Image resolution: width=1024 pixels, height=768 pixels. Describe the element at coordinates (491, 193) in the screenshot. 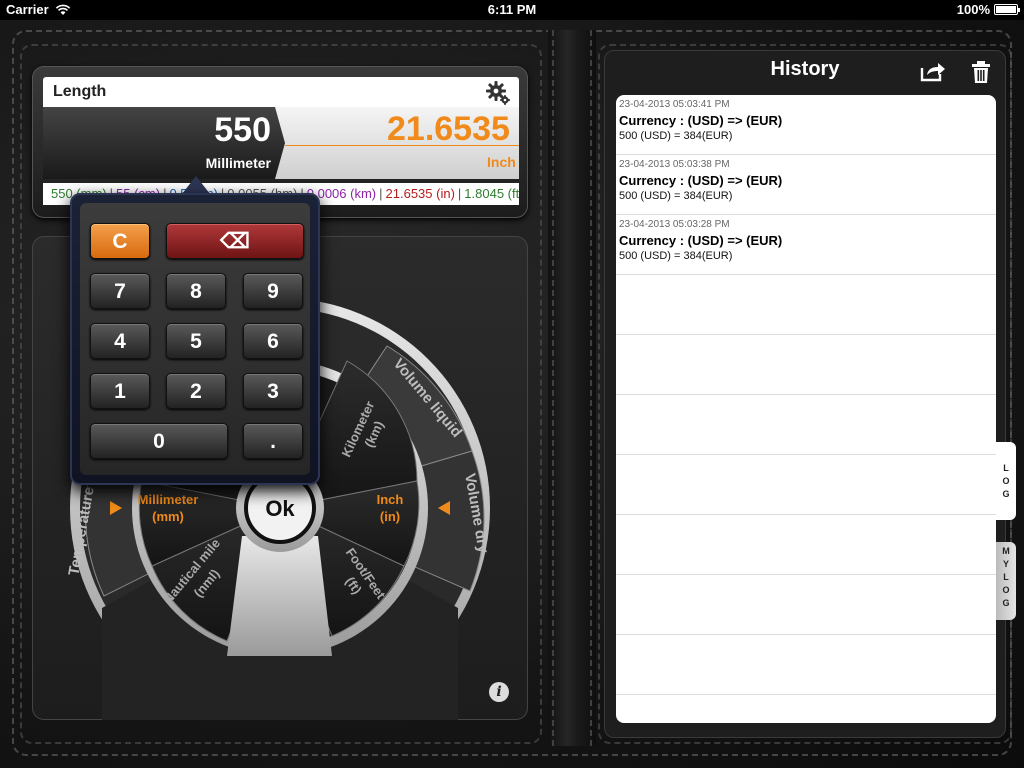

I see `ticker-item: 1.8045 (ft)` at that location.